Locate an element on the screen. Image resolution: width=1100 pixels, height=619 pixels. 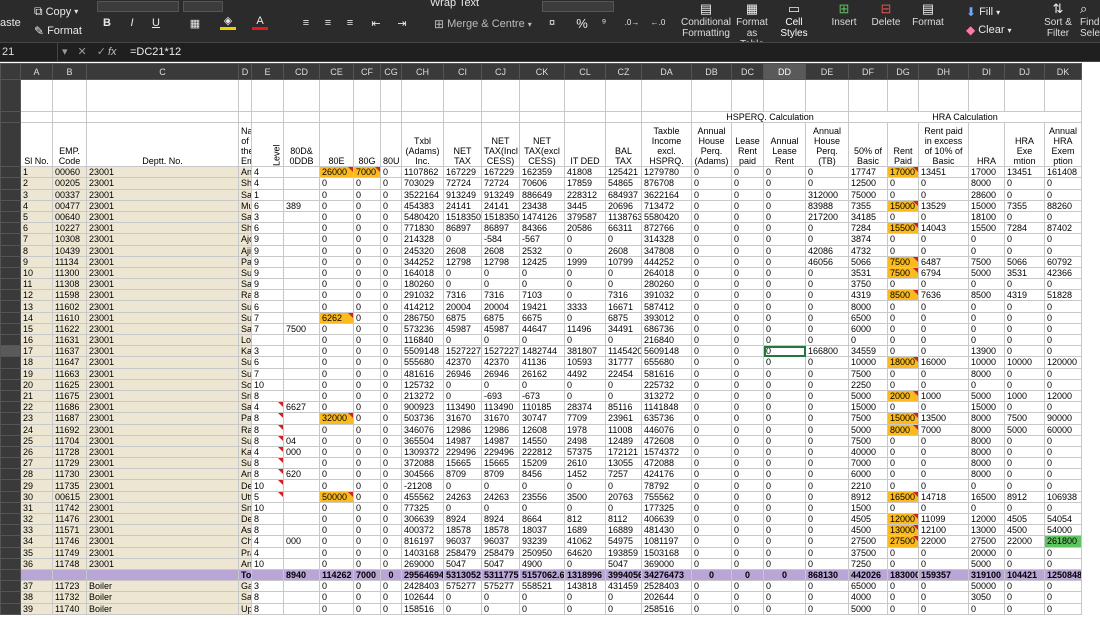
cell: 379587 is located at coordinates (585, 217).